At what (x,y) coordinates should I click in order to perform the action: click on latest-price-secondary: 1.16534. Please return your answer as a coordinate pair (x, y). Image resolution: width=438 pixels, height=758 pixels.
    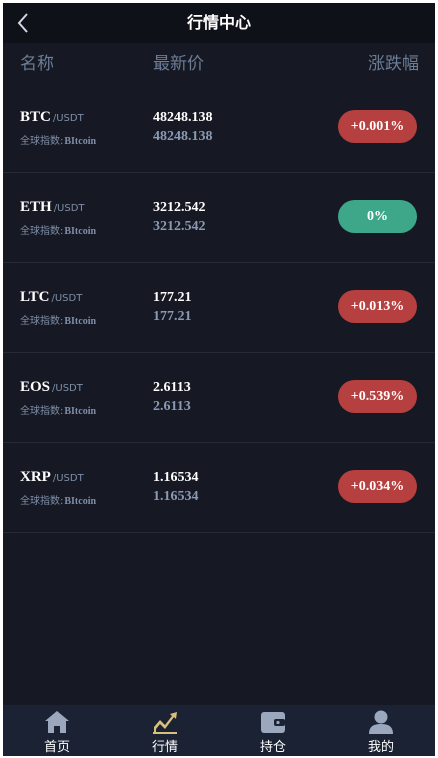
    Looking at the image, I should click on (176, 496).